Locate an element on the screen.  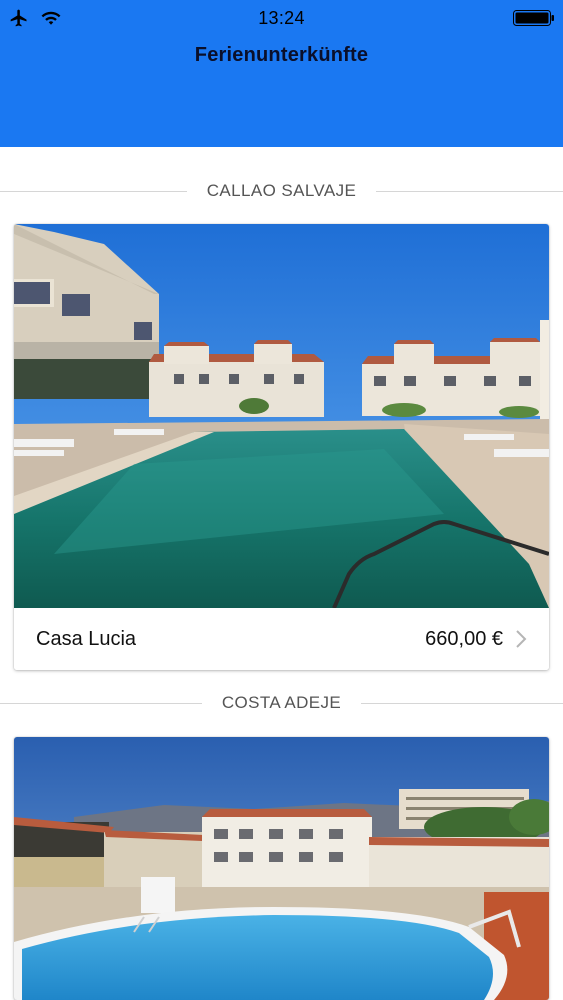
page-title: Ferienunterkünfte is located at coordinates (281, 55).